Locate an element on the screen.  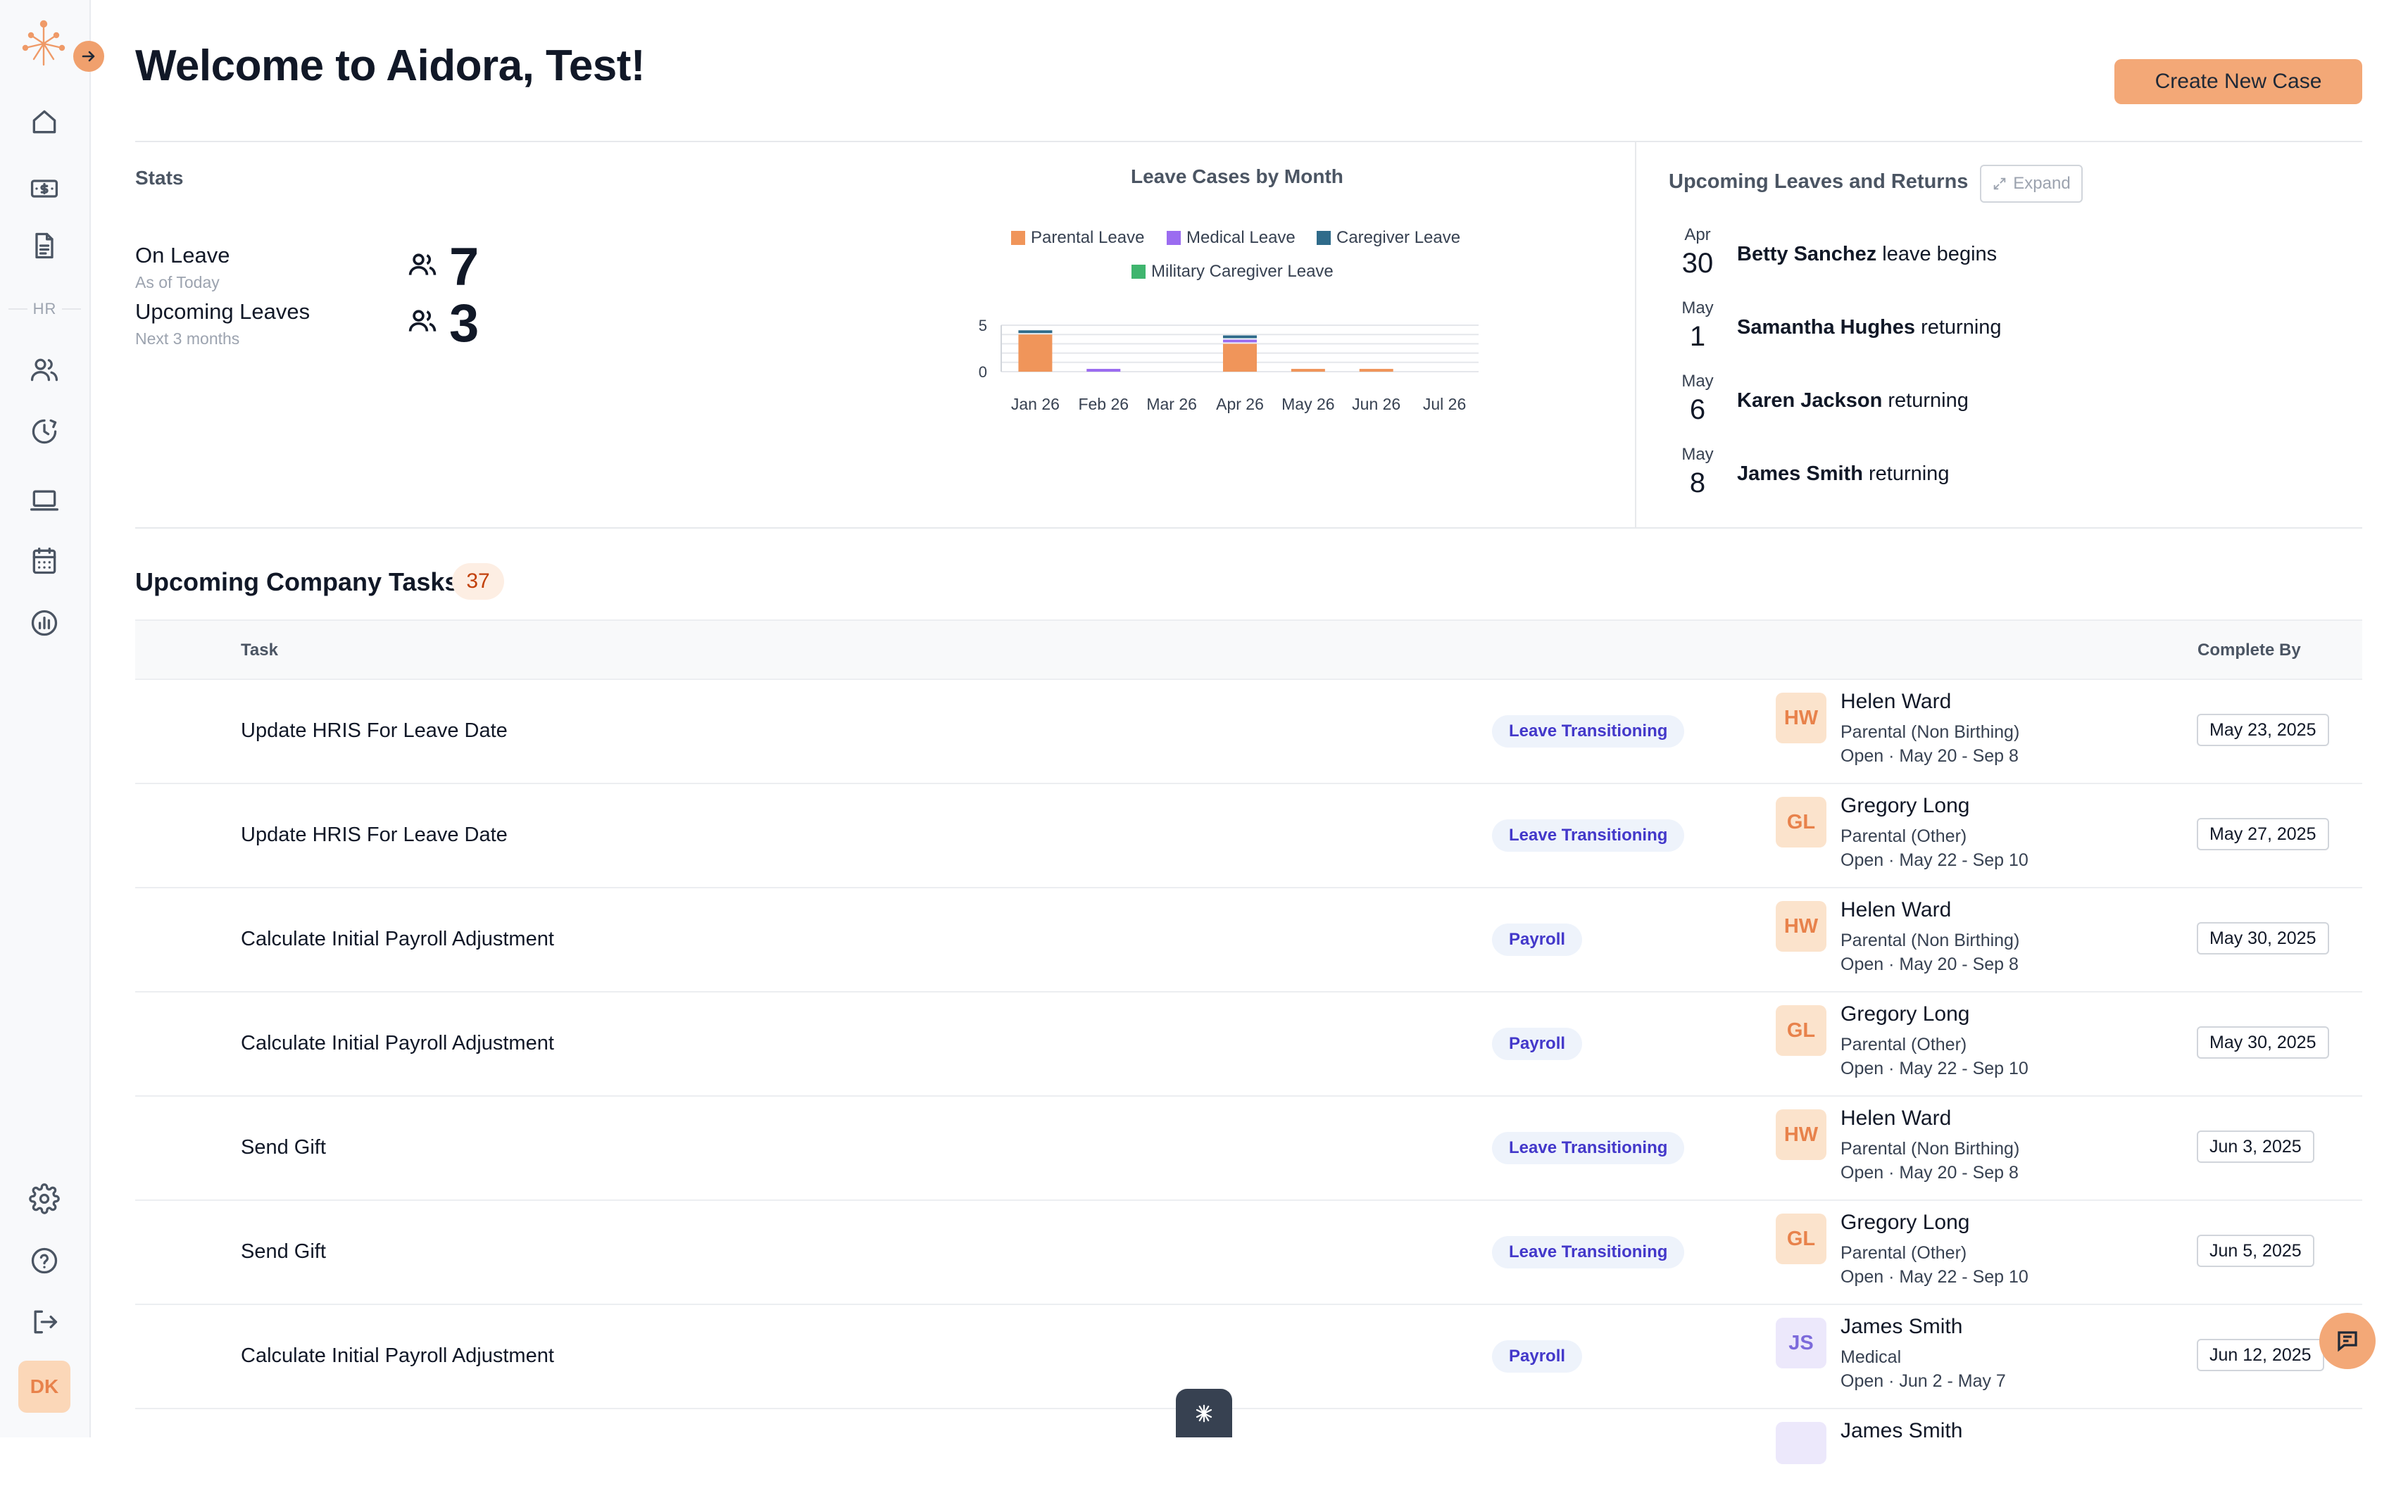
event-day: 30 is located at coordinates (1697, 264).